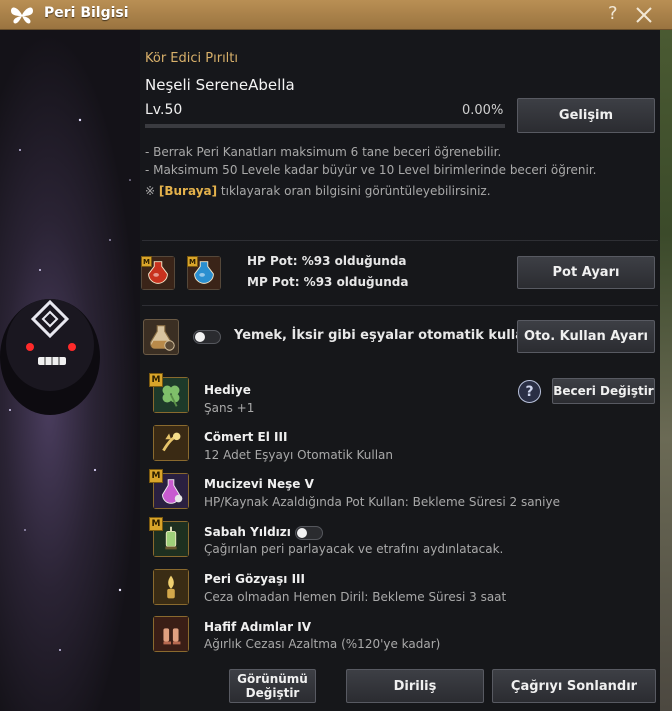 This screenshot has height=711, width=672. I want to click on mp-potion-threshold: MP Pot: %93 olduğunda, so click(328, 282).